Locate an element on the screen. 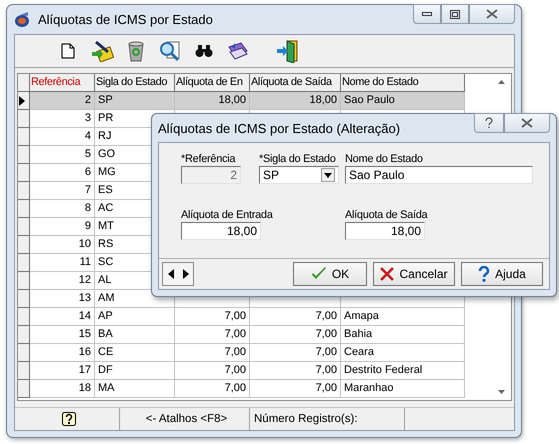 The image size is (559, 444). table-cell: 8 is located at coordinates (62, 209).